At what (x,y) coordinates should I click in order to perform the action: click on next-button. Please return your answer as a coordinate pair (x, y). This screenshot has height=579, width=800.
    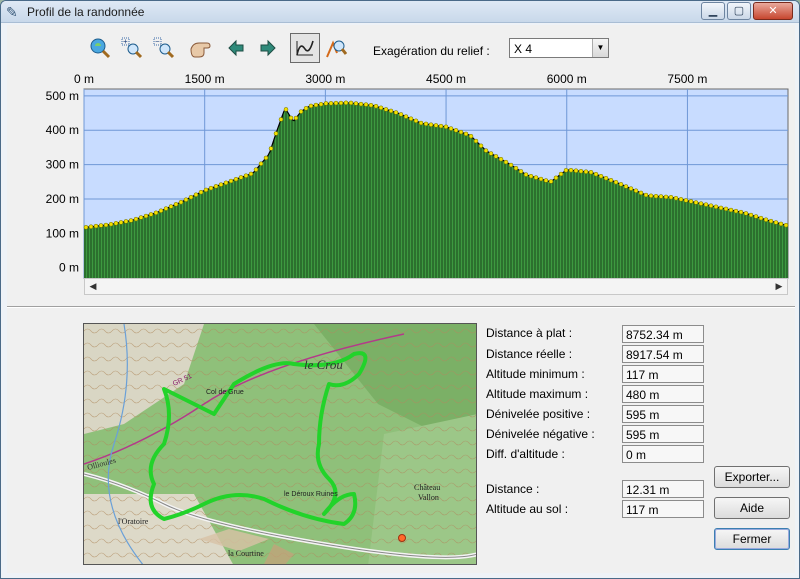
    Looking at the image, I should click on (268, 48).